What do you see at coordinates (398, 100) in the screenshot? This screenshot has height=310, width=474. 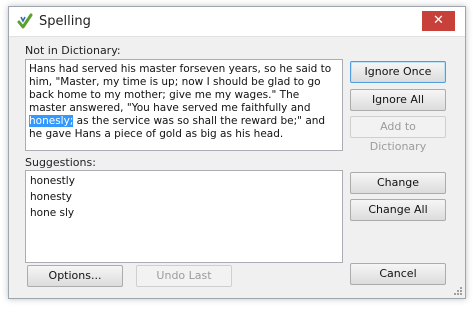 I see `ignore-all-button: Ignore All` at bounding box center [398, 100].